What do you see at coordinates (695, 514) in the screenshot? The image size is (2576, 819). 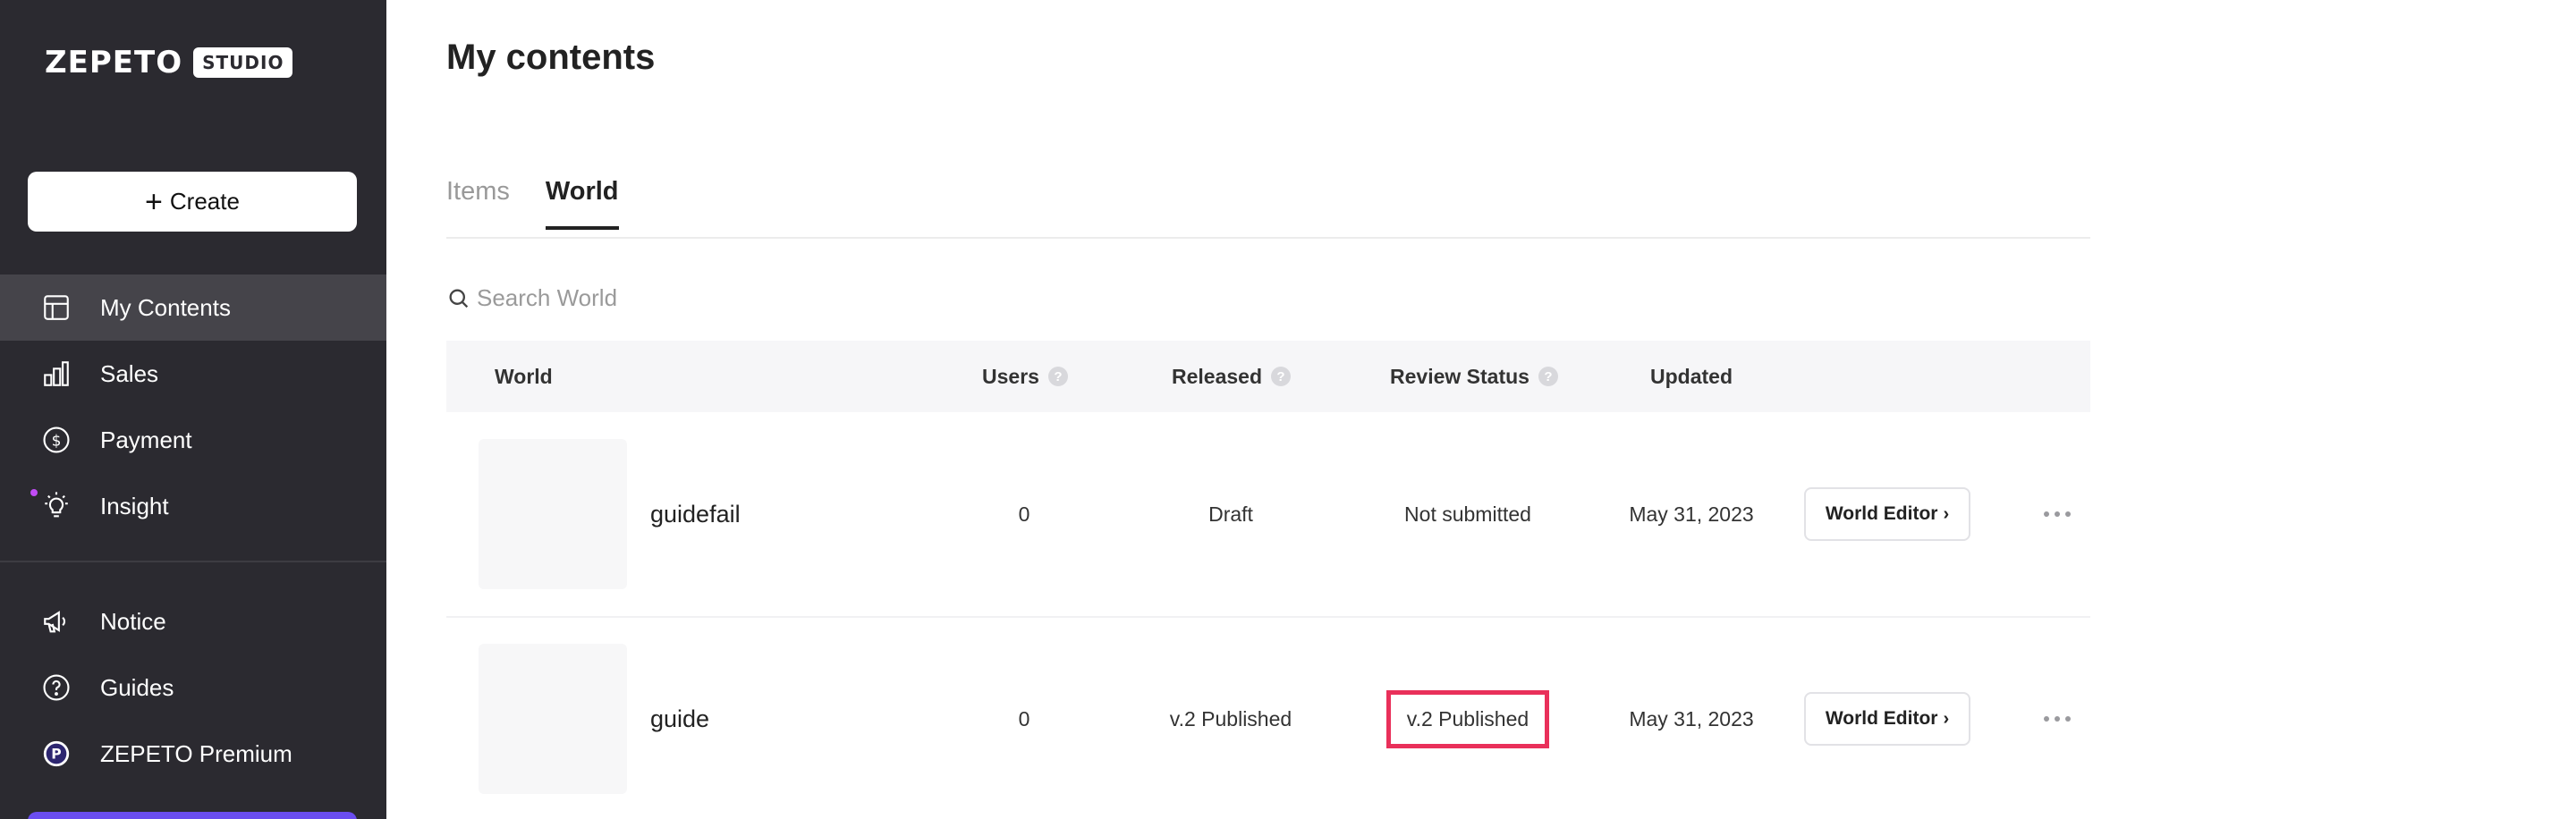 I see `world-name: guidefail` at bounding box center [695, 514].